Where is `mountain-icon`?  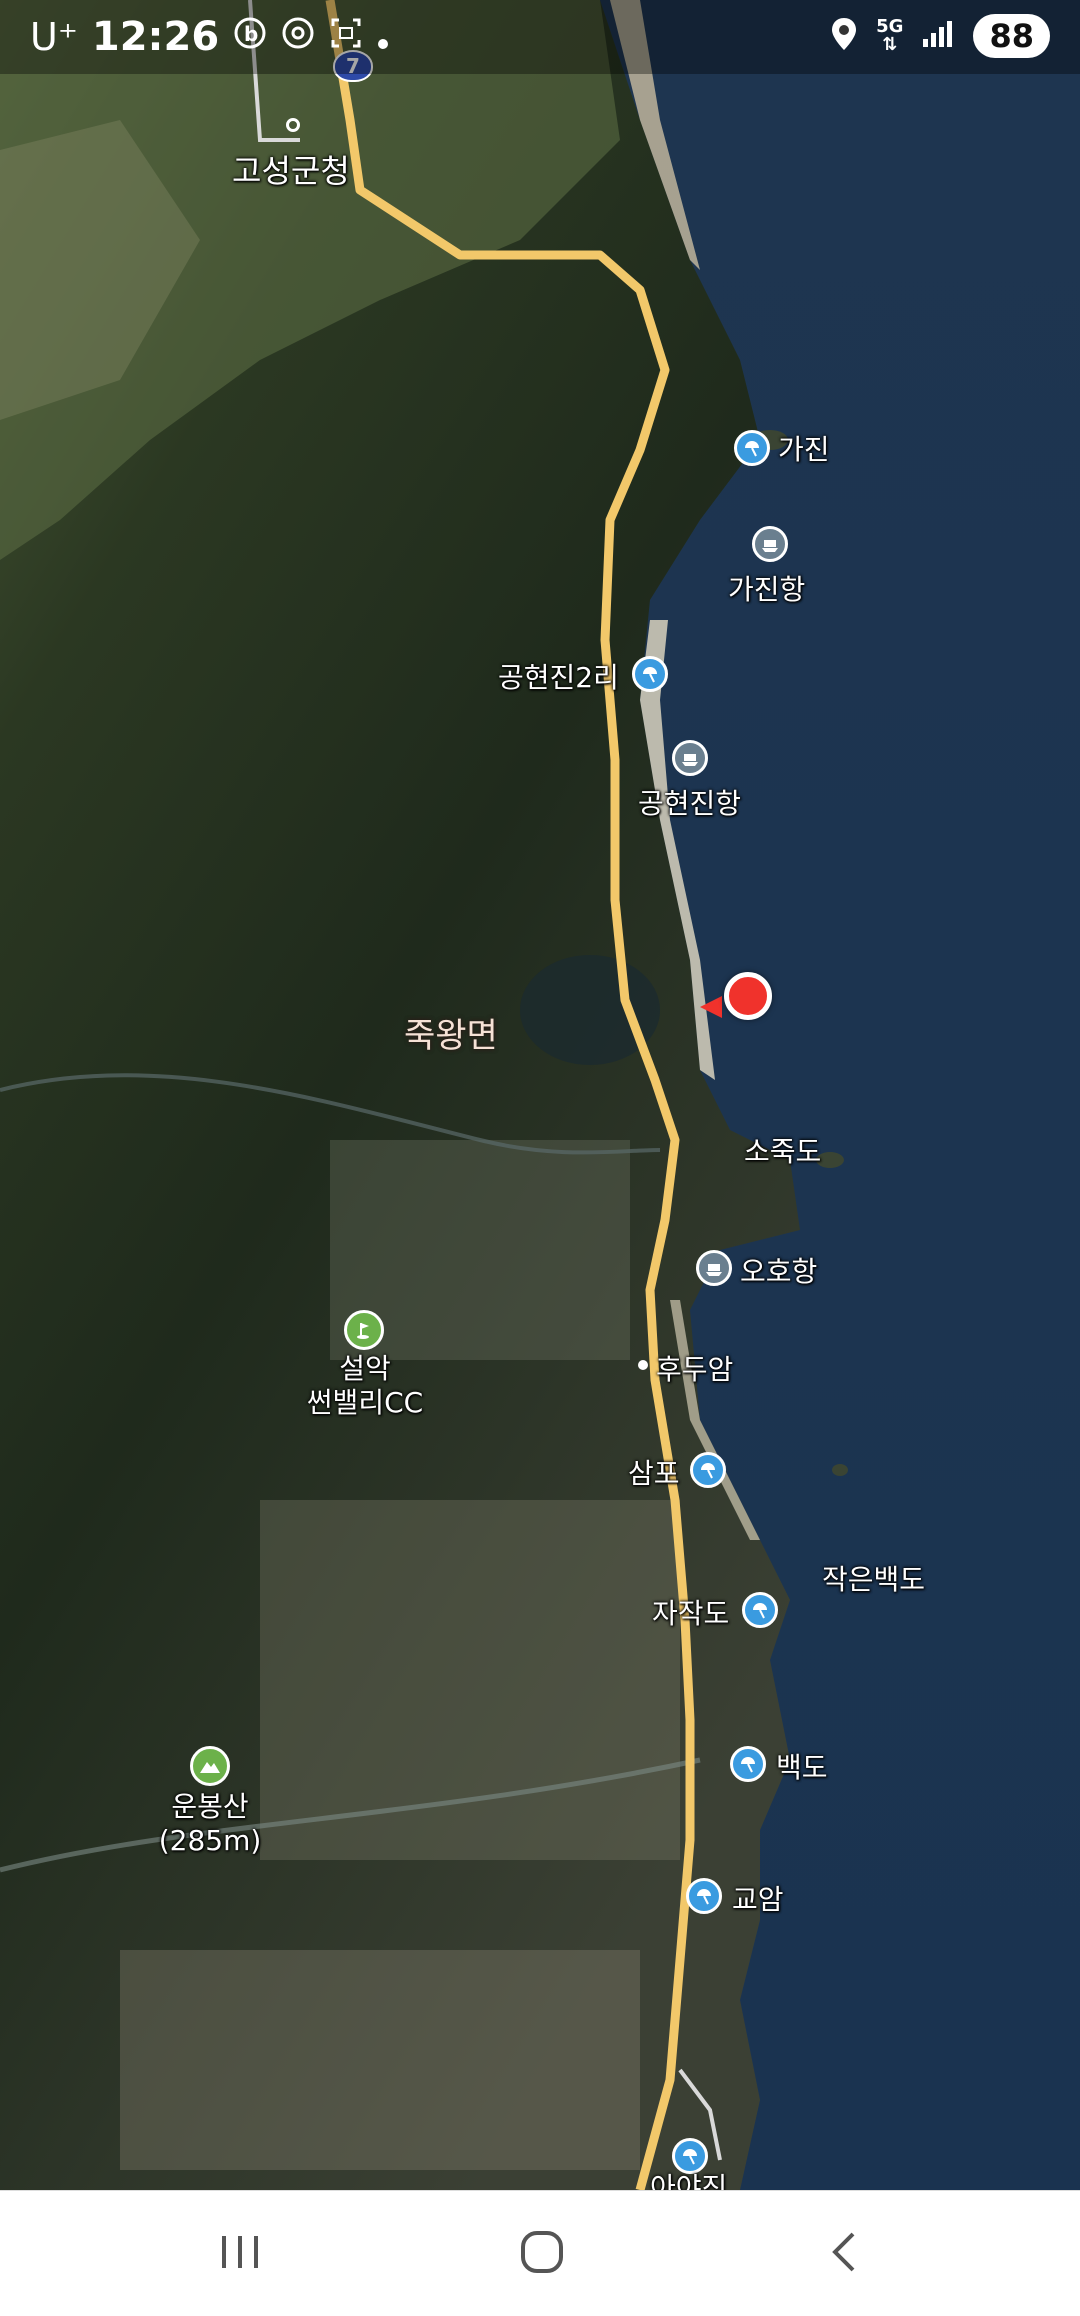 mountain-icon is located at coordinates (210, 1766).